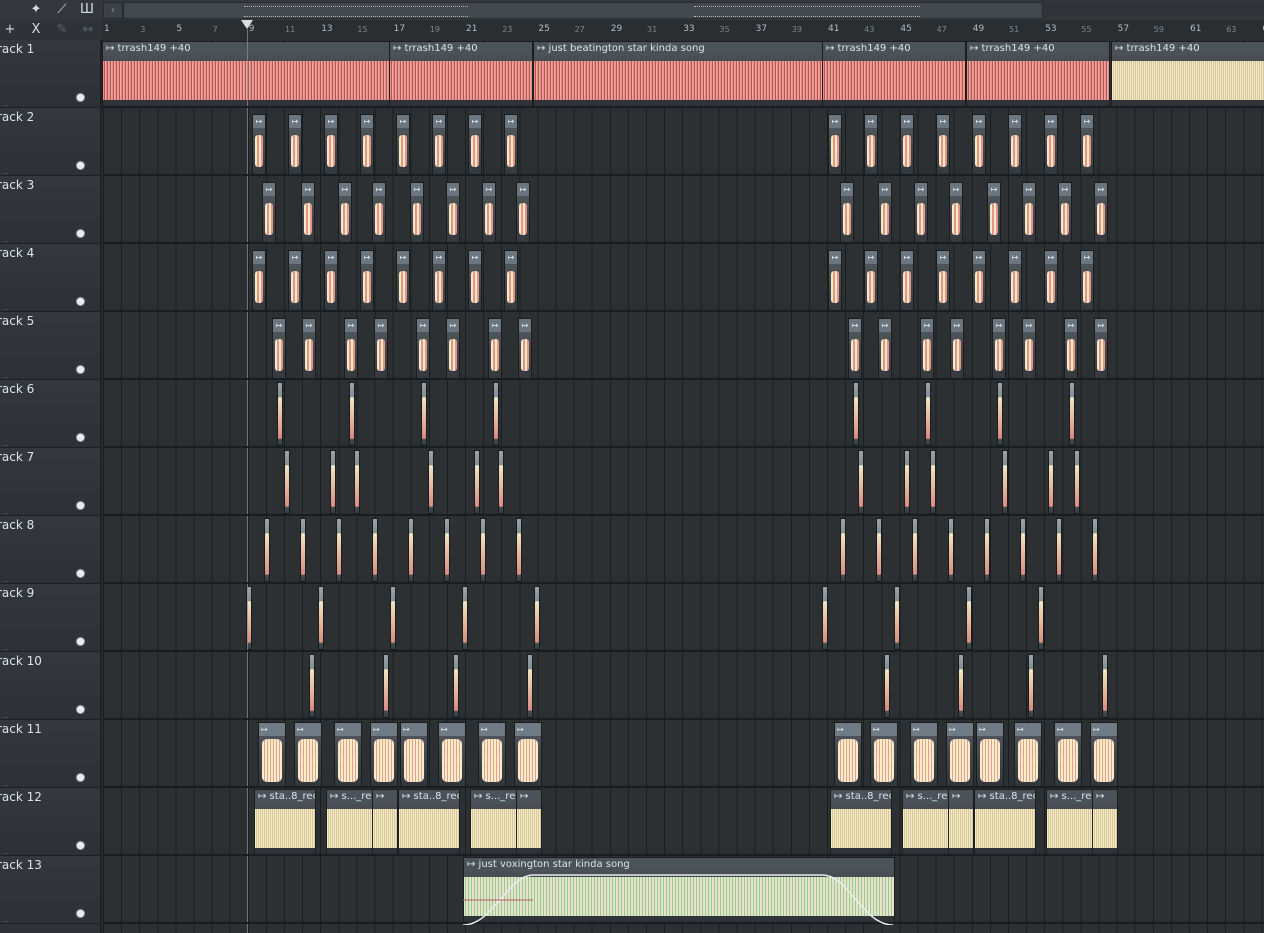 The width and height of the screenshot is (1264, 933). Describe the element at coordinates (62, 30) in the screenshot. I see `edit-tool-icon: ✎` at that location.